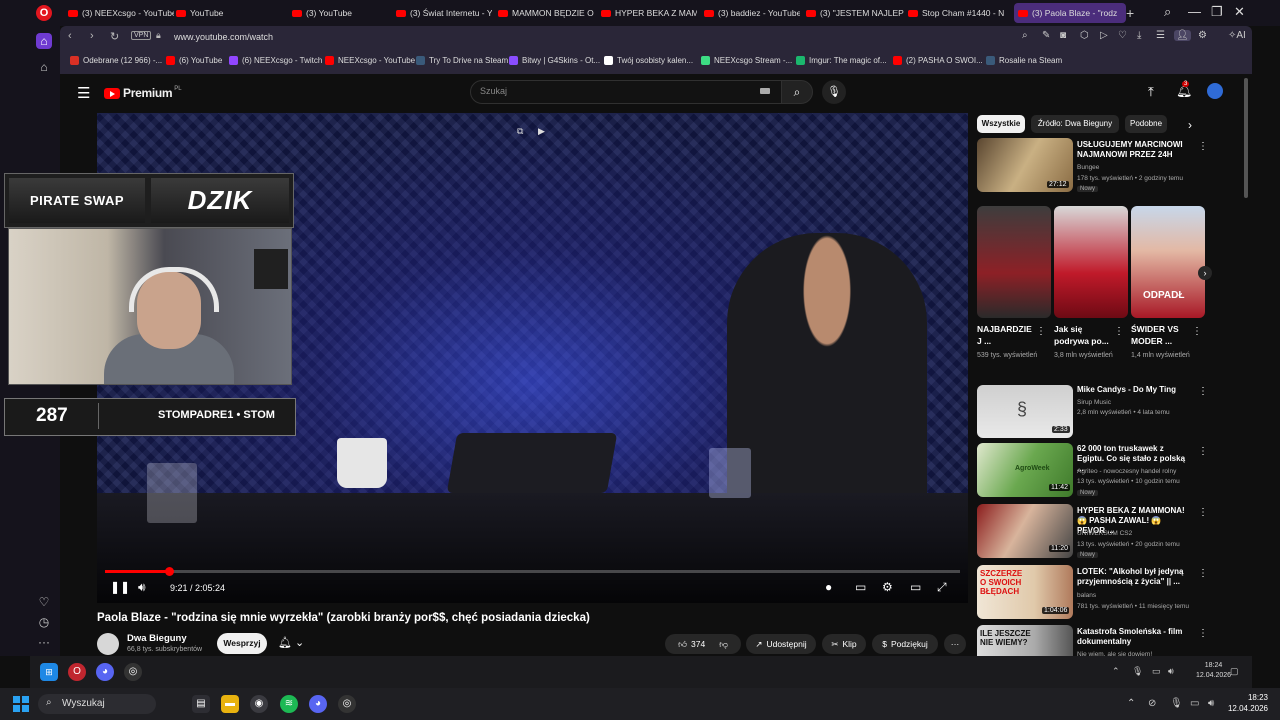 This screenshot has height=720, width=1280. What do you see at coordinates (1001, 124) in the screenshot?
I see `filter-chip-all: Wszystkie` at bounding box center [1001, 124].